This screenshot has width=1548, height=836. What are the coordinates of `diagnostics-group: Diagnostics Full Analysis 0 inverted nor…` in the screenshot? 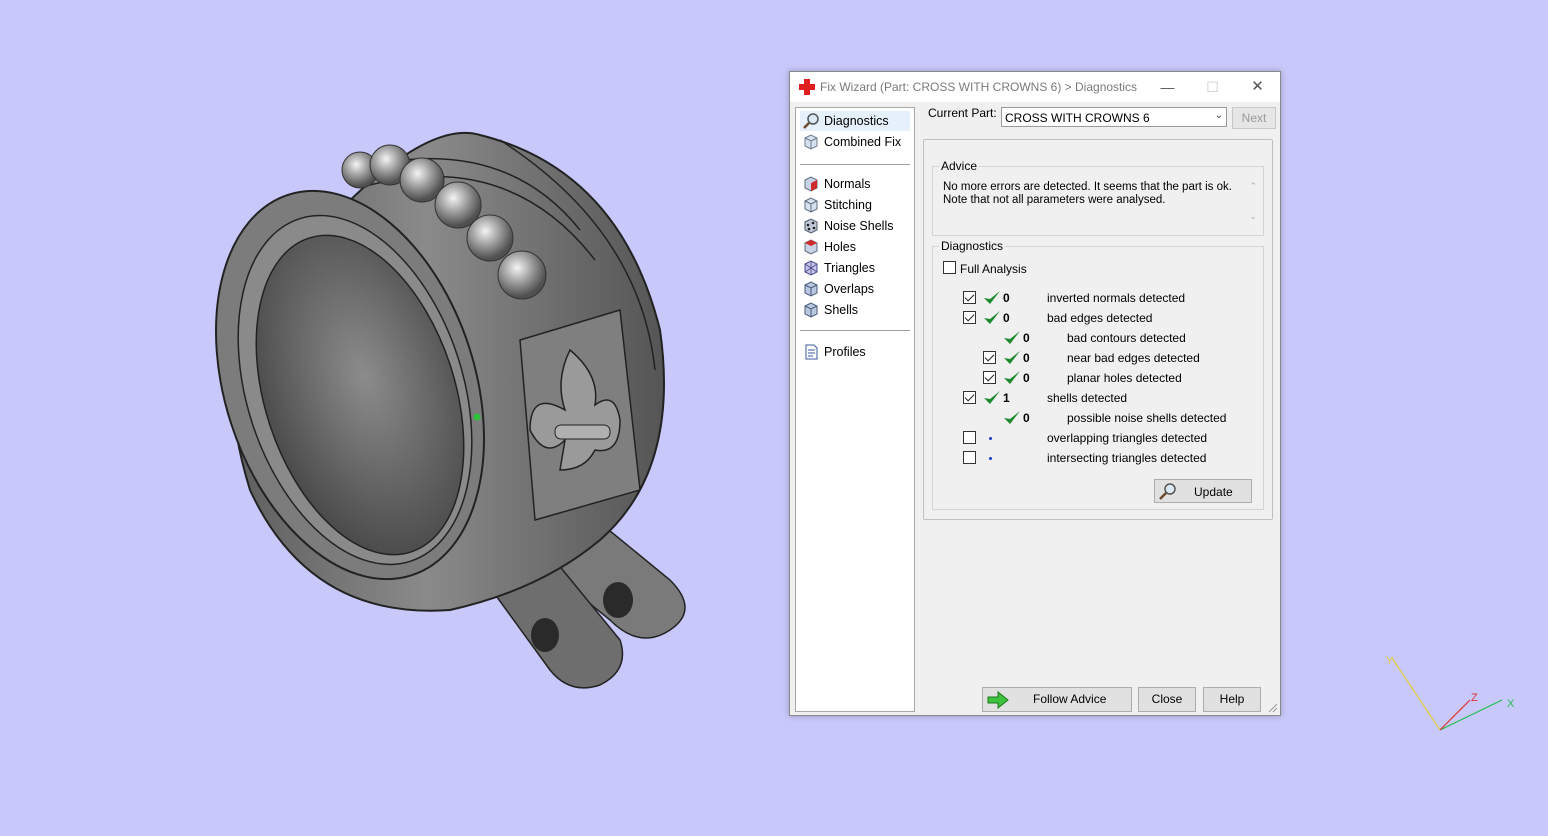 It's located at (1098, 374).